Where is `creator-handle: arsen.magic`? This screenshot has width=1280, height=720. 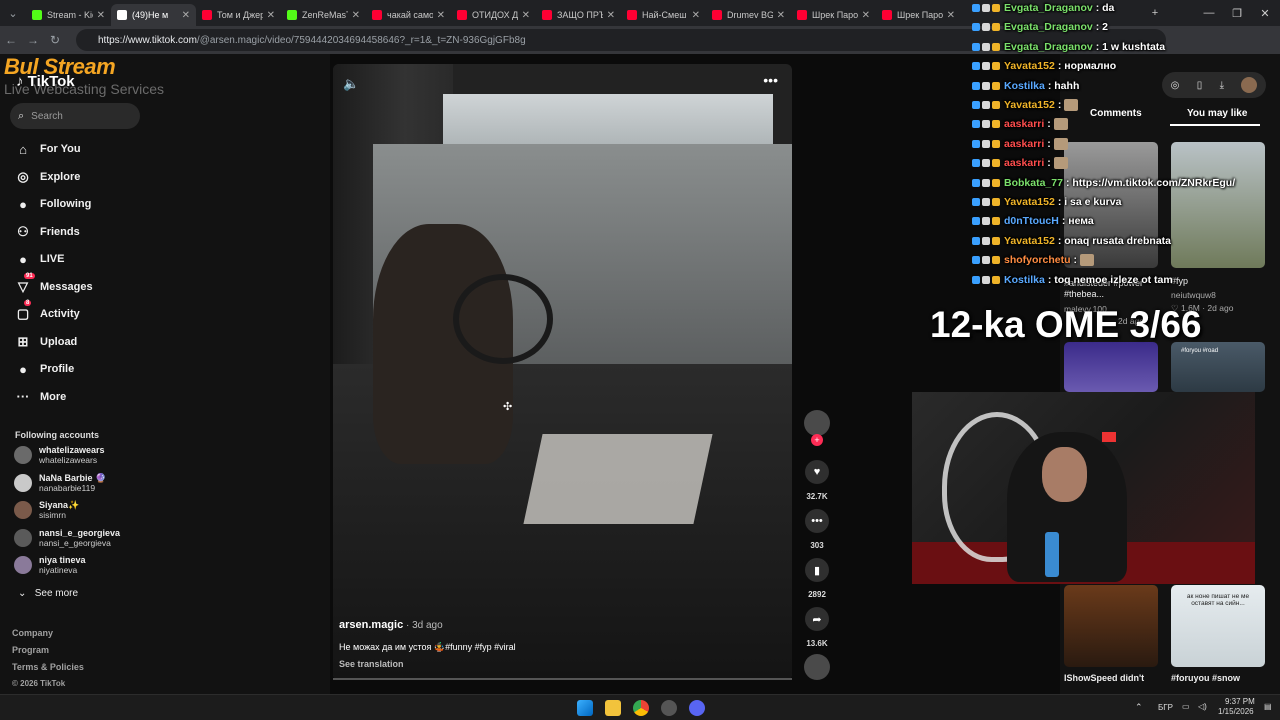
creator-handle: arsen.magic is located at coordinates (371, 625).